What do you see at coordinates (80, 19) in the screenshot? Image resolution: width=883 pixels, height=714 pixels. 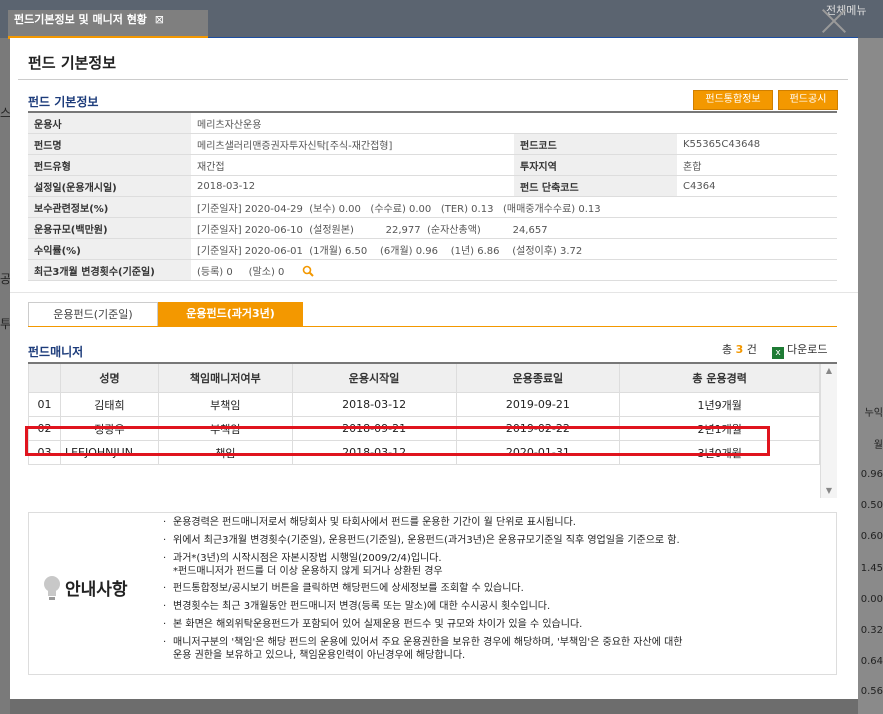 I see `modal-title: 펀드기본정보 및 매니저 현황` at bounding box center [80, 19].